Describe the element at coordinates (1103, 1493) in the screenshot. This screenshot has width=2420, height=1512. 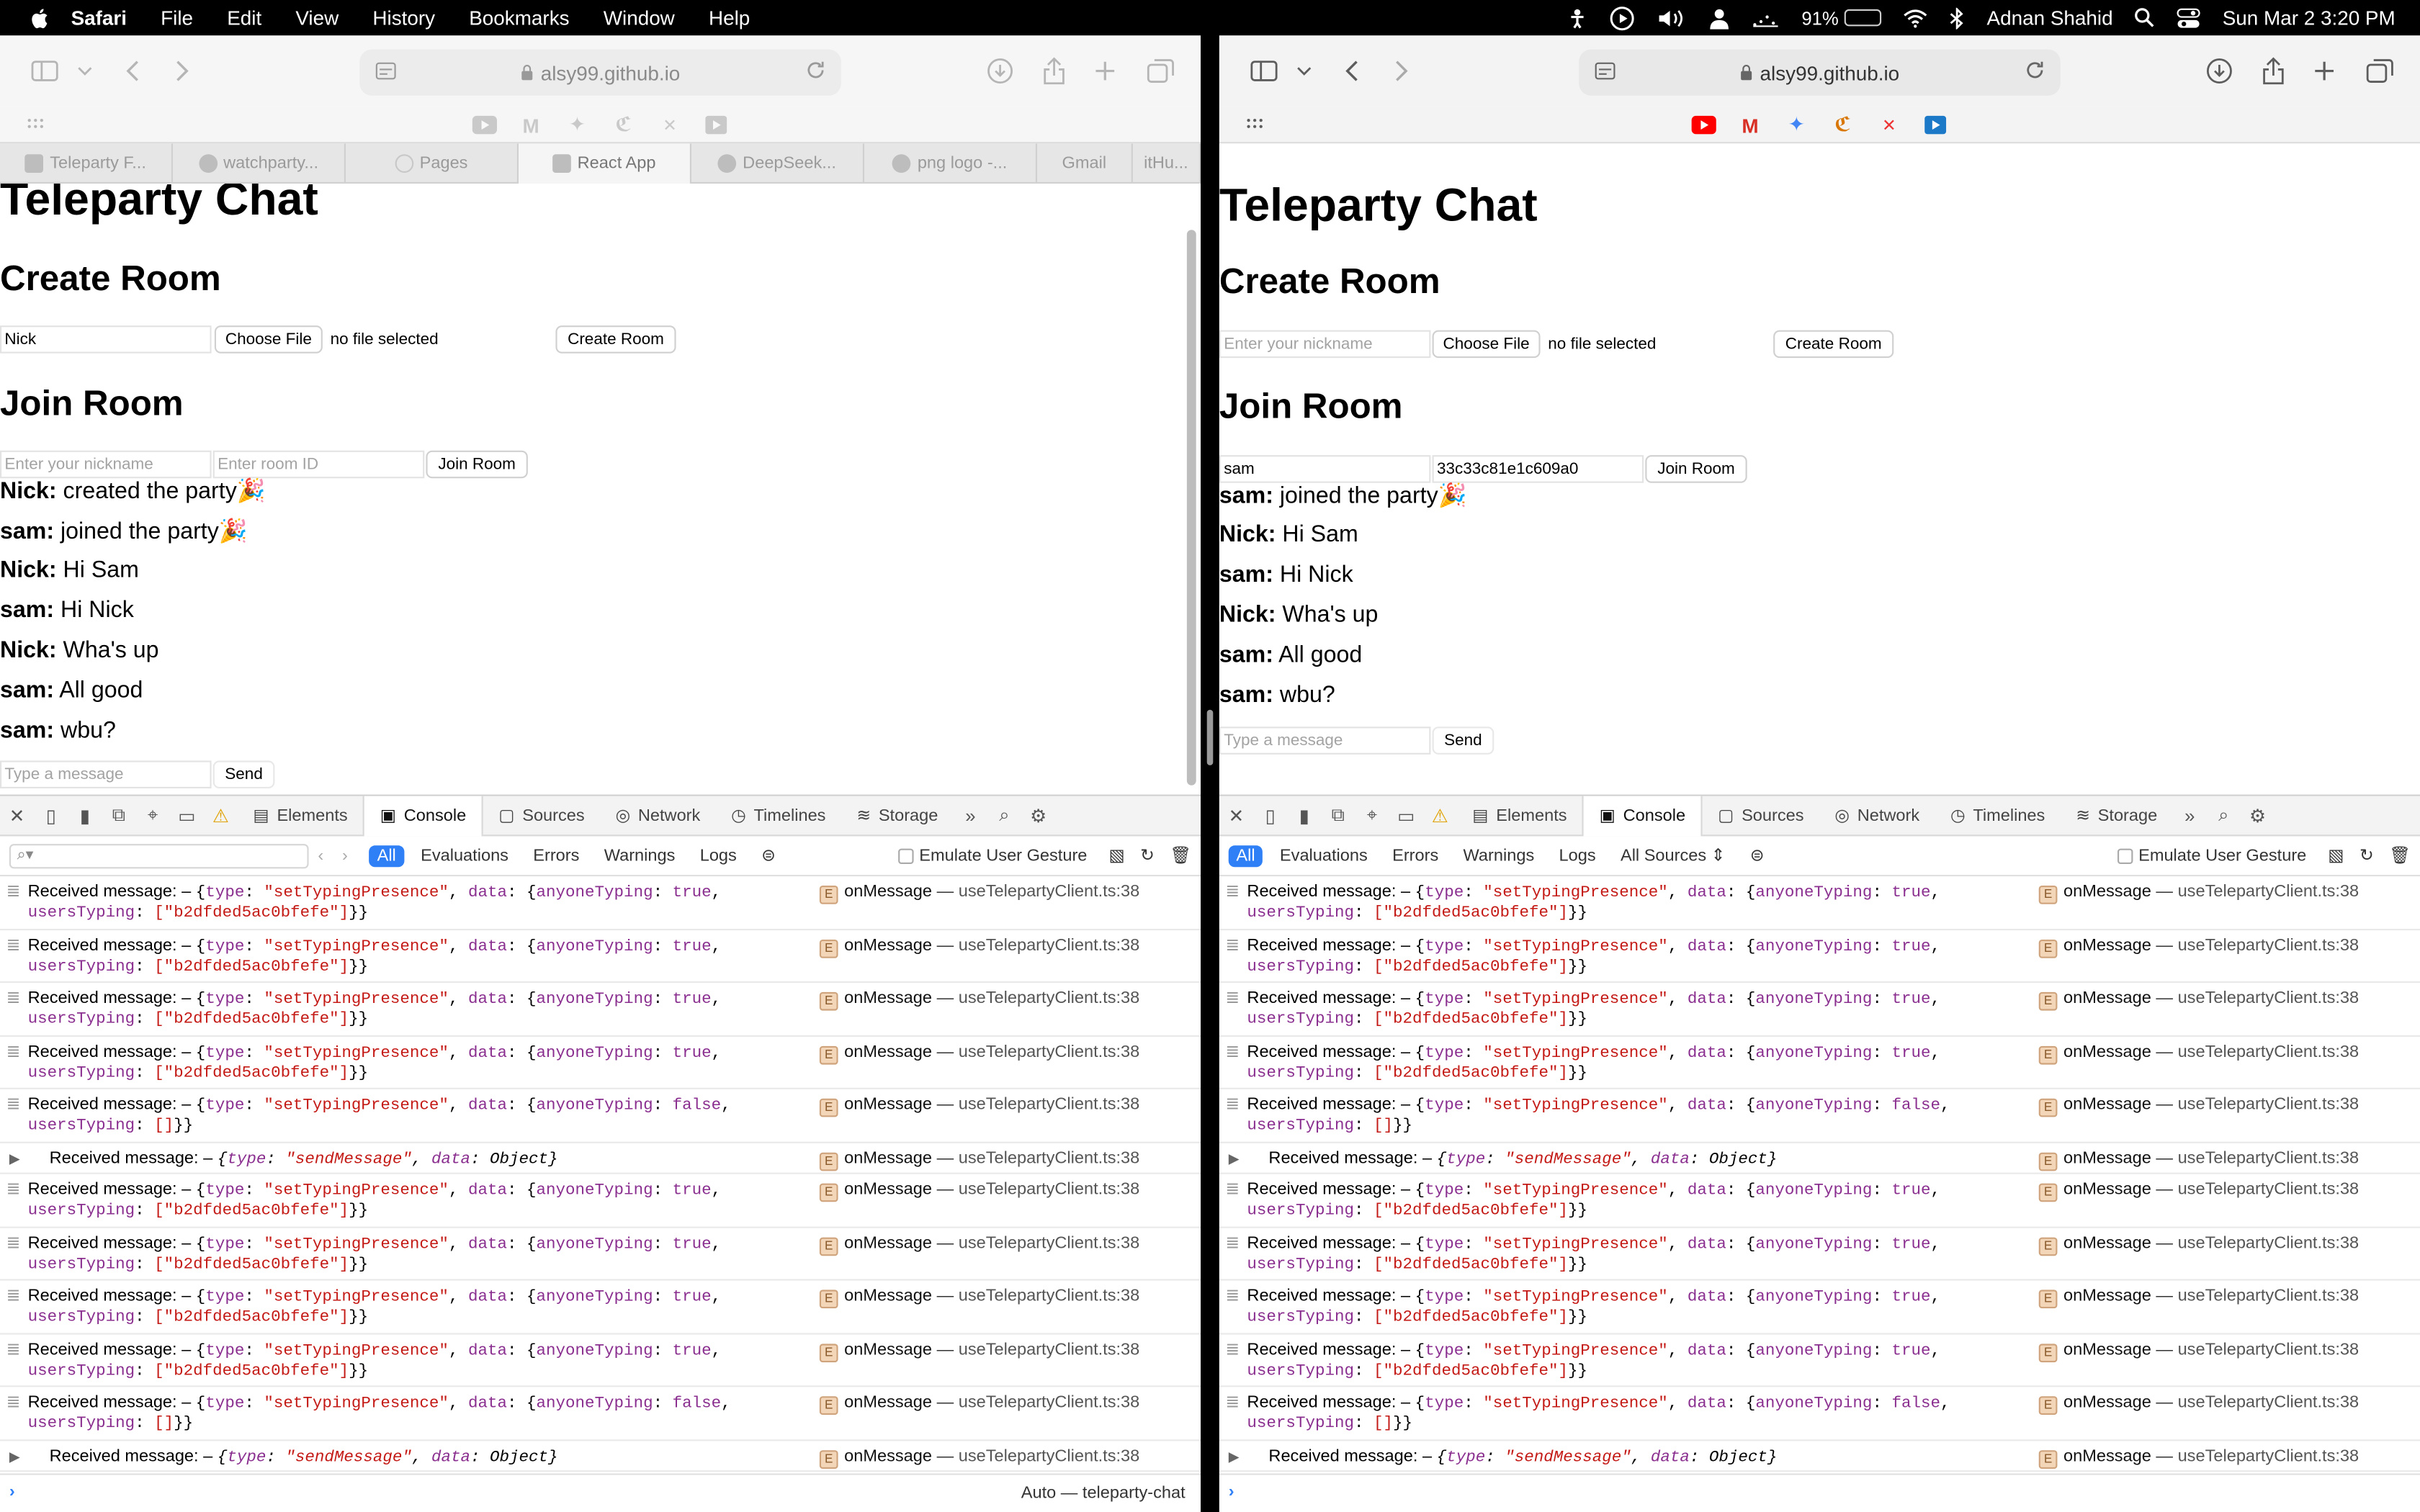
I see `execution-context-select: Auto — teleparty-chat` at that location.